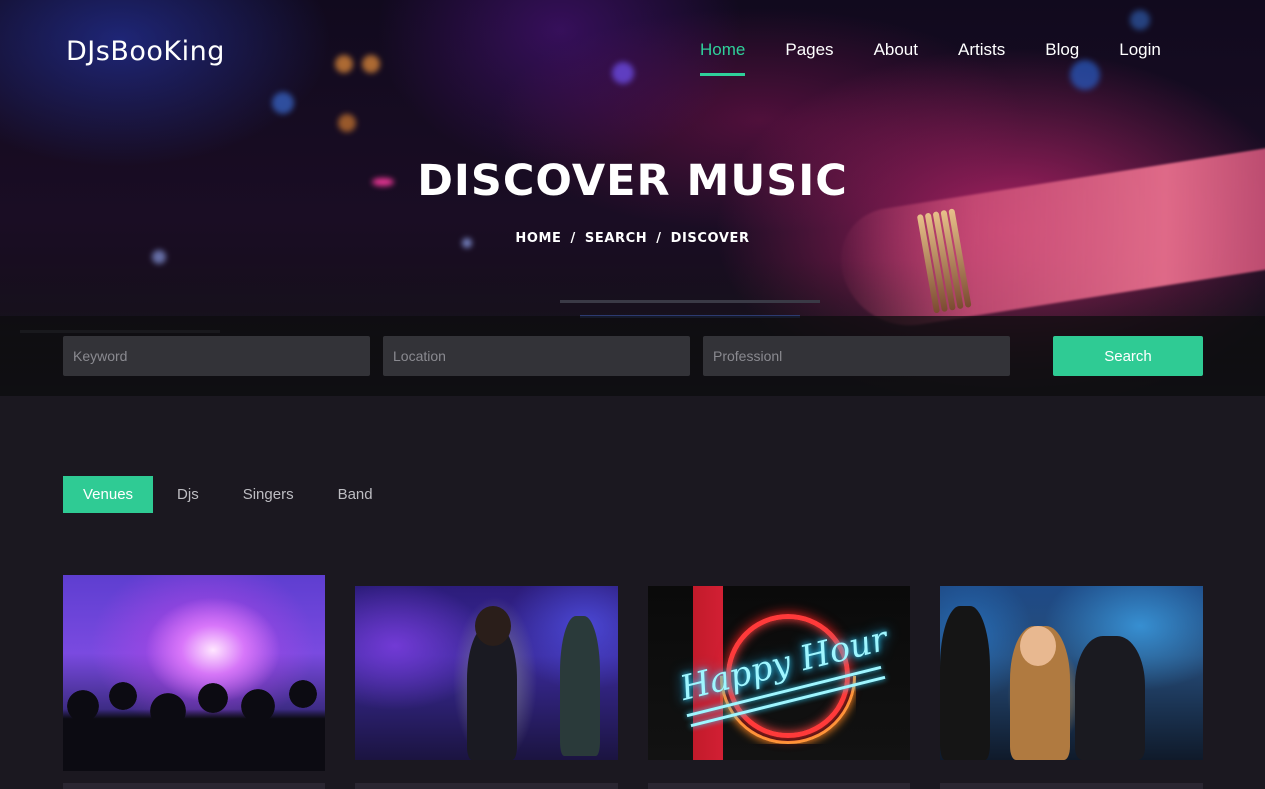  Describe the element at coordinates (492, 693) in the screenshot. I see `dancer-figure` at that location.